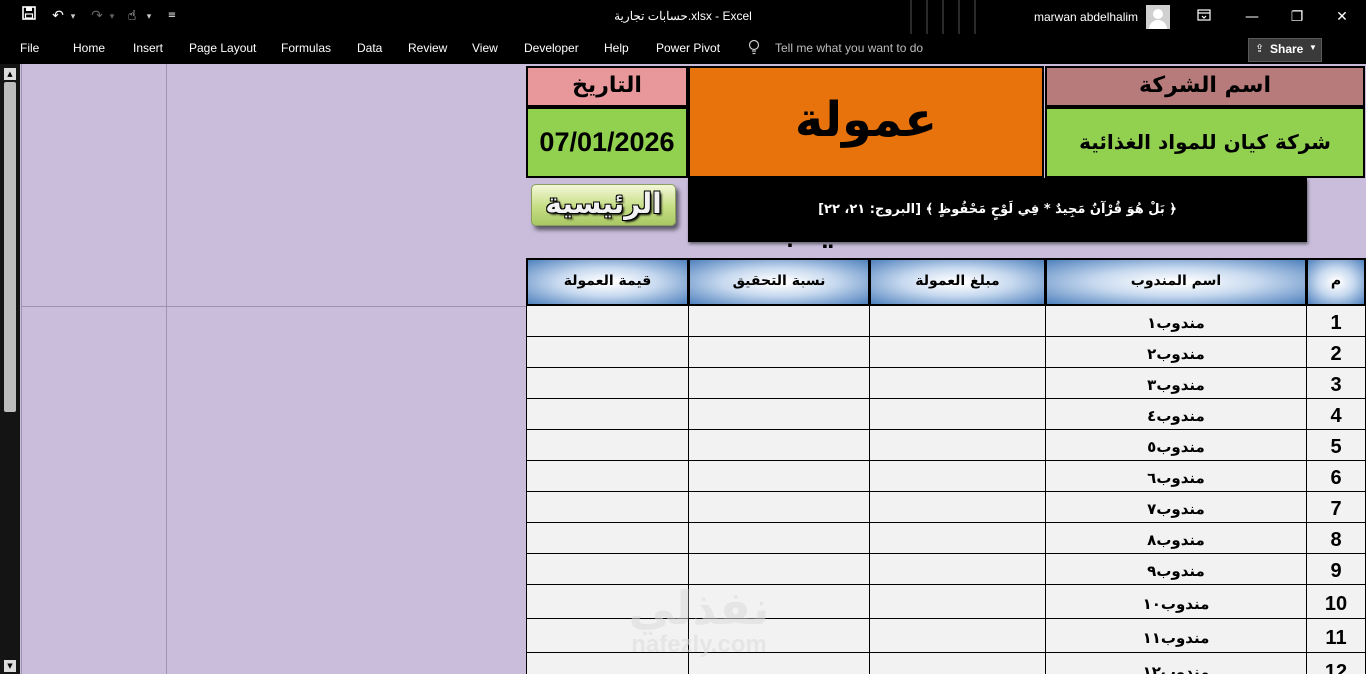 Image resolution: width=1366 pixels, height=674 pixels. I want to click on menu-developer: Developer, so click(551, 48).